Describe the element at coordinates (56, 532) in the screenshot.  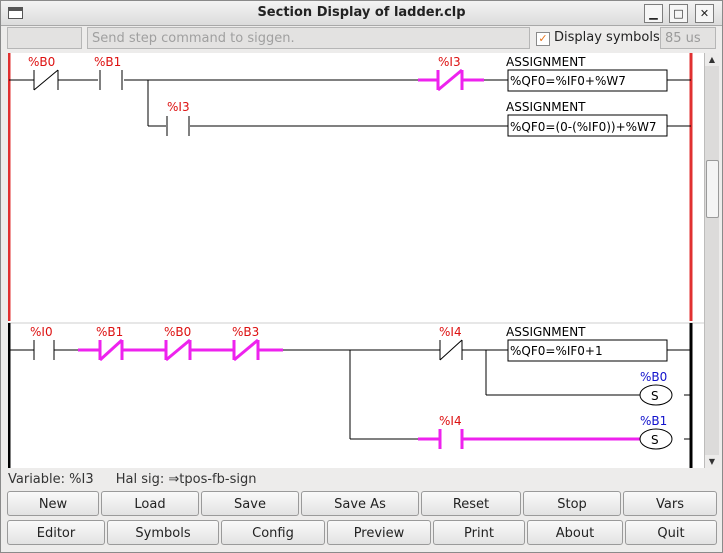
I see `editor-button: Editor` at that location.